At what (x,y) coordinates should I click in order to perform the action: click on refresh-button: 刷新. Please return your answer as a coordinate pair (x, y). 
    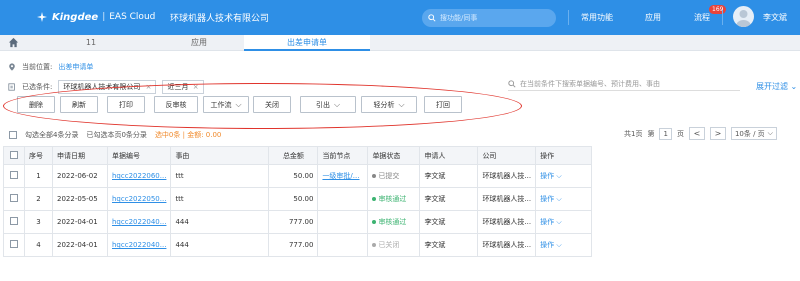
    Looking at the image, I should click on (79, 104).